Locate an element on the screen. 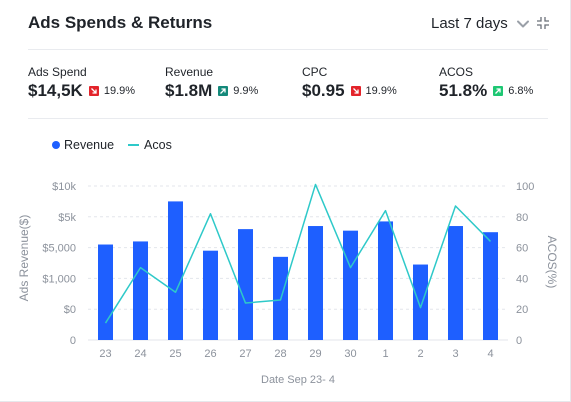 Image resolution: width=571 pixels, height=402 pixels. y-left-tick-label: $5,000 is located at coordinates (59, 249).